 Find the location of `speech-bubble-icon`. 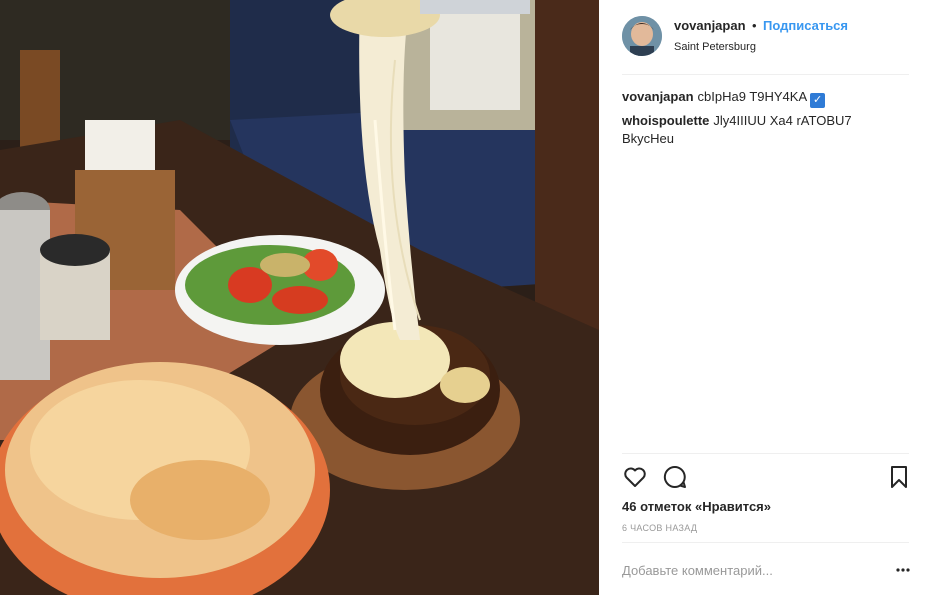

speech-bubble-icon is located at coordinates (675, 477).